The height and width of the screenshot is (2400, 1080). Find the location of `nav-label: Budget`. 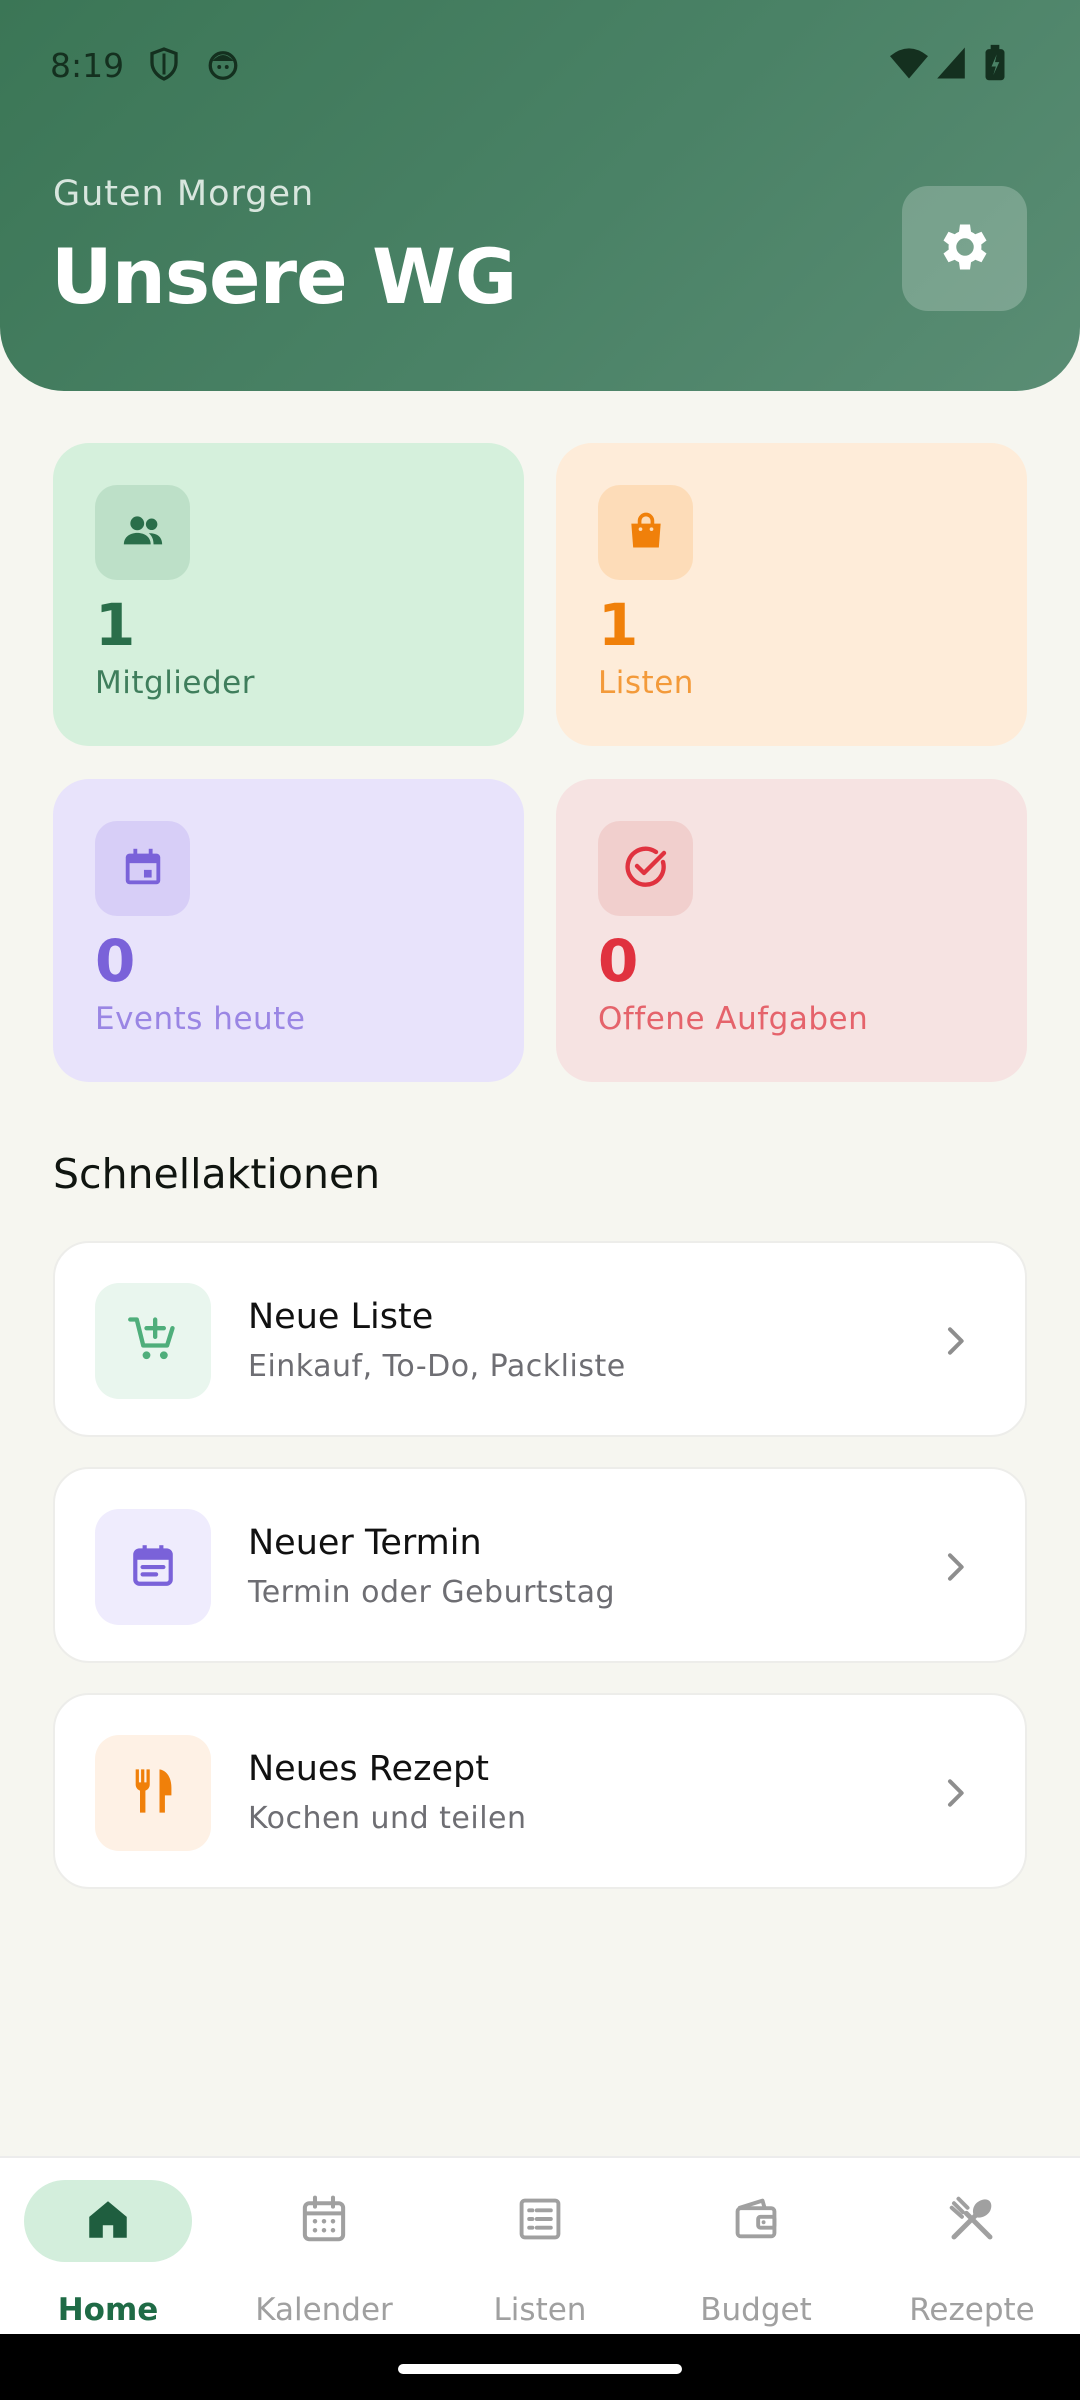

nav-label: Budget is located at coordinates (756, 2310).